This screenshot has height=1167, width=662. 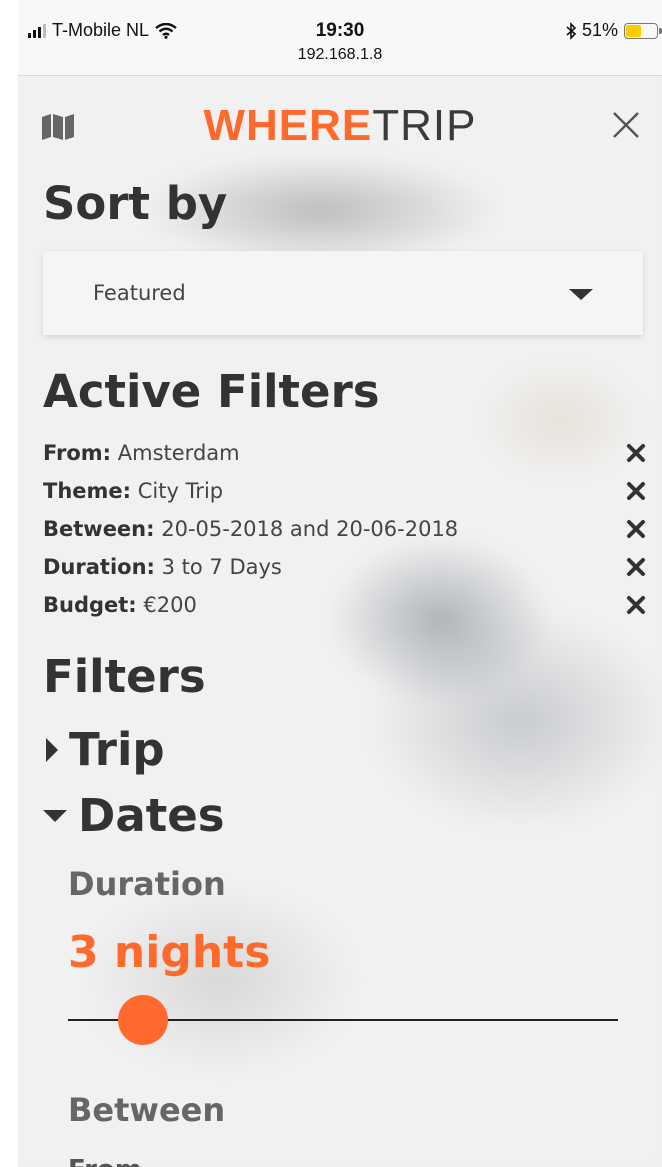 What do you see at coordinates (581, 294) in the screenshot?
I see `chevron-down-icon` at bounding box center [581, 294].